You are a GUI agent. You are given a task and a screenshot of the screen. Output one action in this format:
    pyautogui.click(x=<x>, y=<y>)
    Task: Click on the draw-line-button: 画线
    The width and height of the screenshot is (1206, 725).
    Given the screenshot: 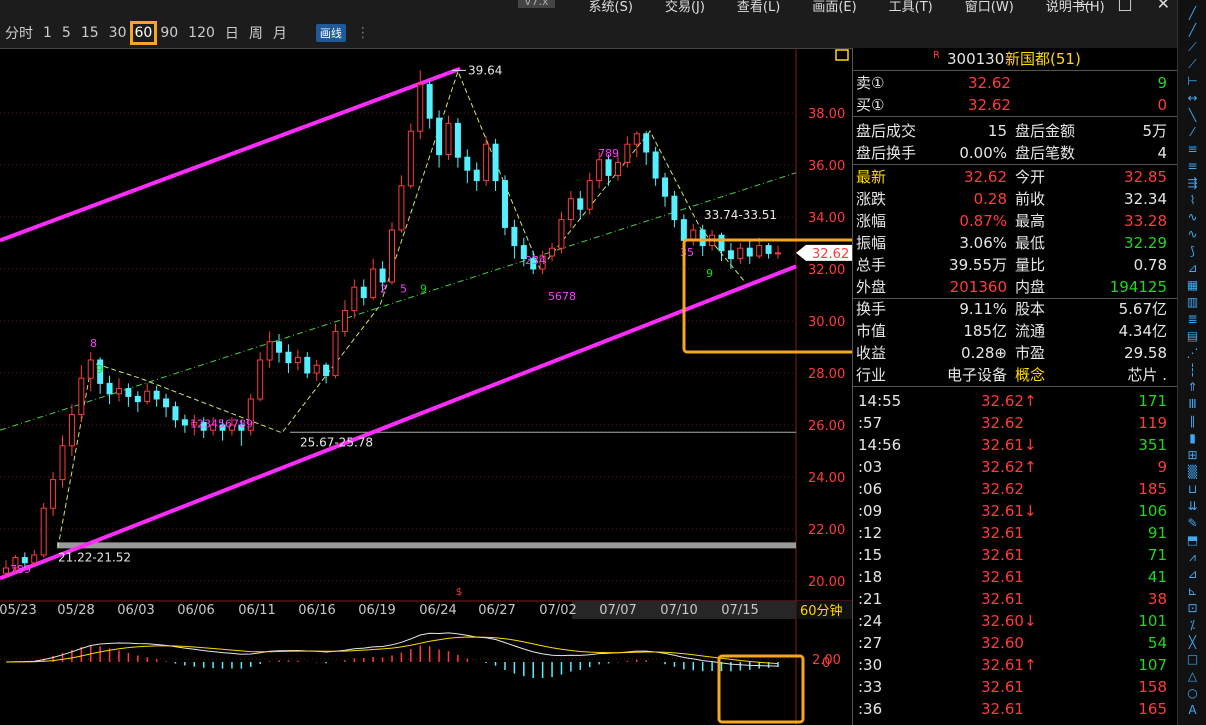 What is the action you would take?
    pyautogui.click(x=330, y=33)
    